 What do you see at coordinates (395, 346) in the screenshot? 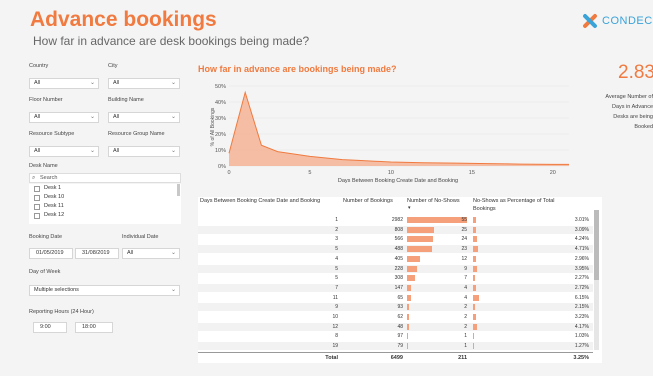
I see `table-row: 19 79 1 1.27%` at bounding box center [395, 346].